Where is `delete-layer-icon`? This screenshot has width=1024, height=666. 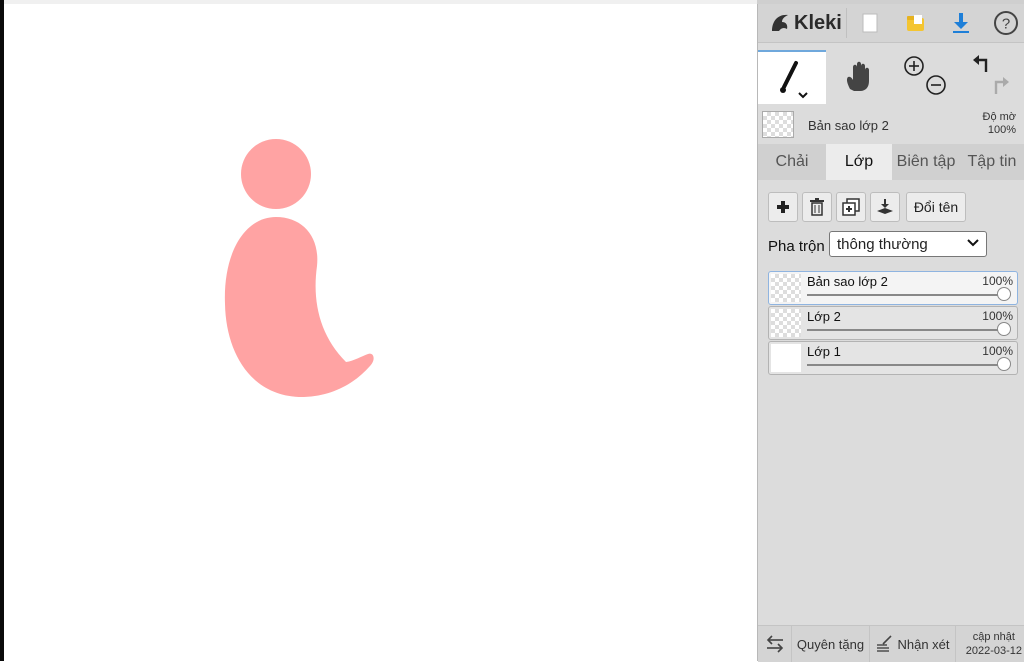
delete-layer-icon is located at coordinates (817, 207).